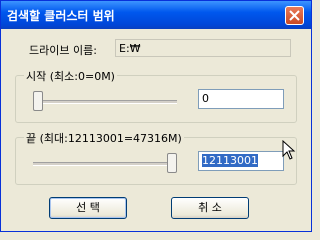 Image resolution: width=320 pixels, height=240 pixels. I want to click on end-slider-track, so click(105, 164).